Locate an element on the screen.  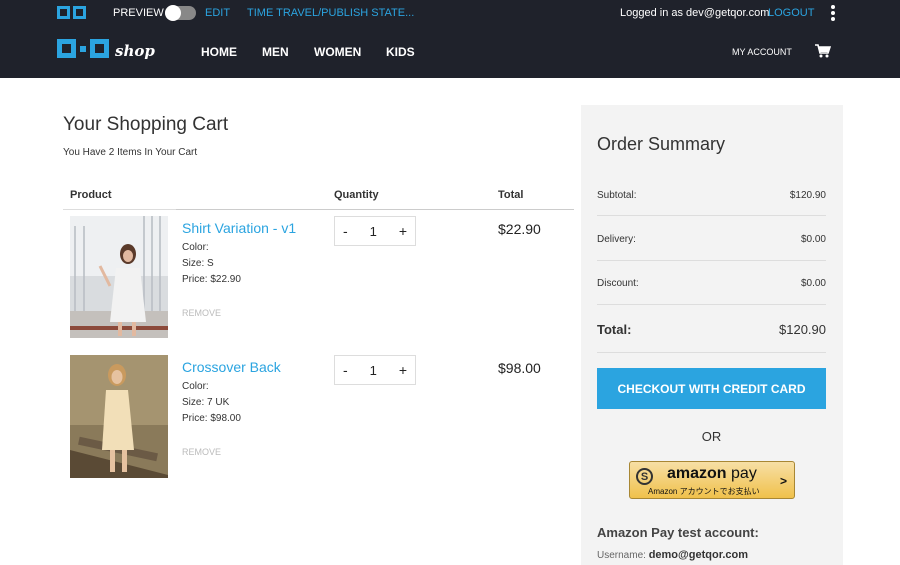
logo-shop-text: shop is located at coordinates (135, 51).